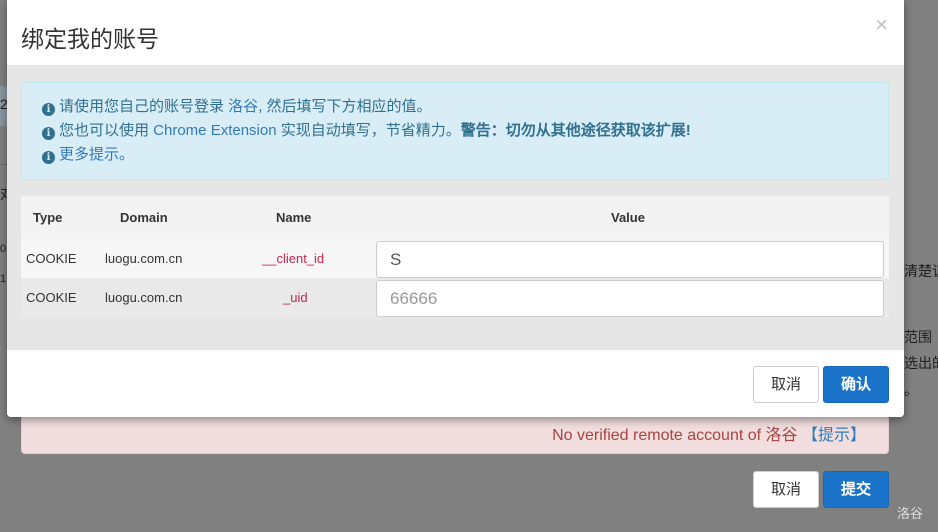 The width and height of the screenshot is (938, 532). What do you see at coordinates (96, 154) in the screenshot?
I see `more-tips-link: 更多提示。` at bounding box center [96, 154].